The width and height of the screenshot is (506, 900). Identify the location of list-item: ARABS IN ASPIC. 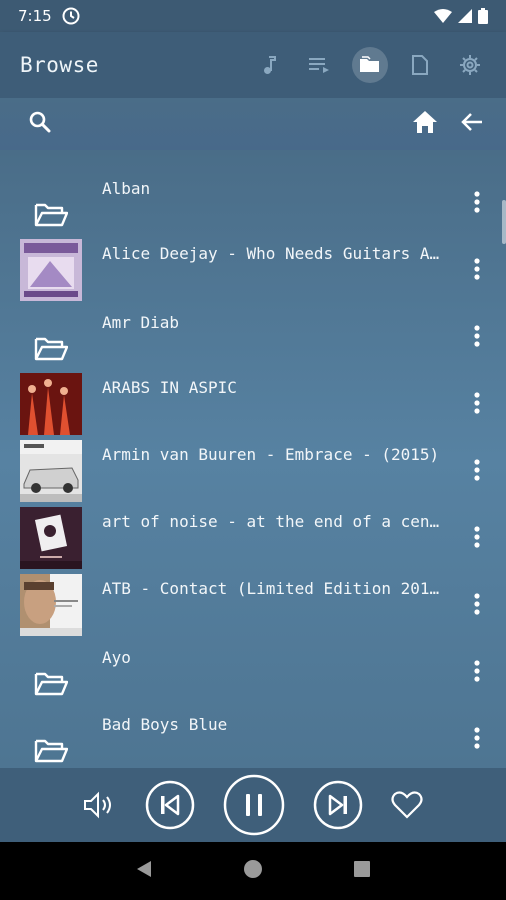
(250, 403).